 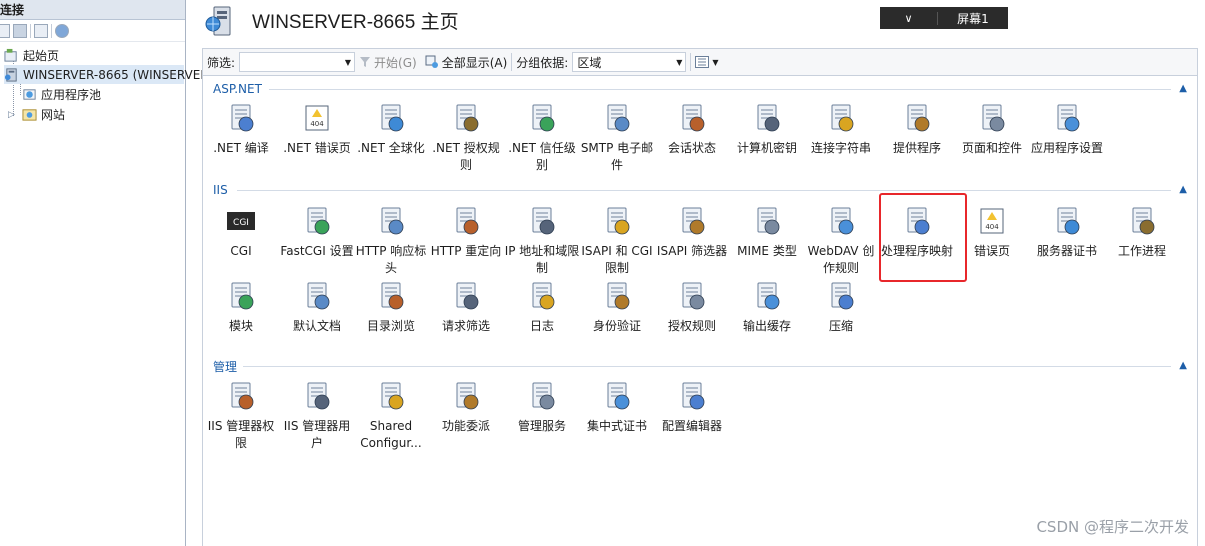 What do you see at coordinates (543, 118) in the screenshot?
I see `trust-check-icon` at bounding box center [543, 118].